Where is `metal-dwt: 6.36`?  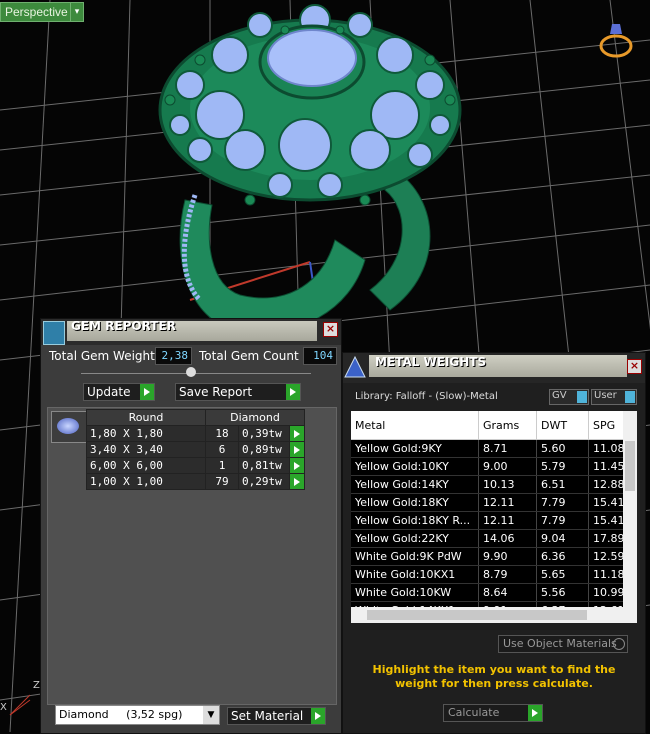 metal-dwt: 6.36 is located at coordinates (562, 556).